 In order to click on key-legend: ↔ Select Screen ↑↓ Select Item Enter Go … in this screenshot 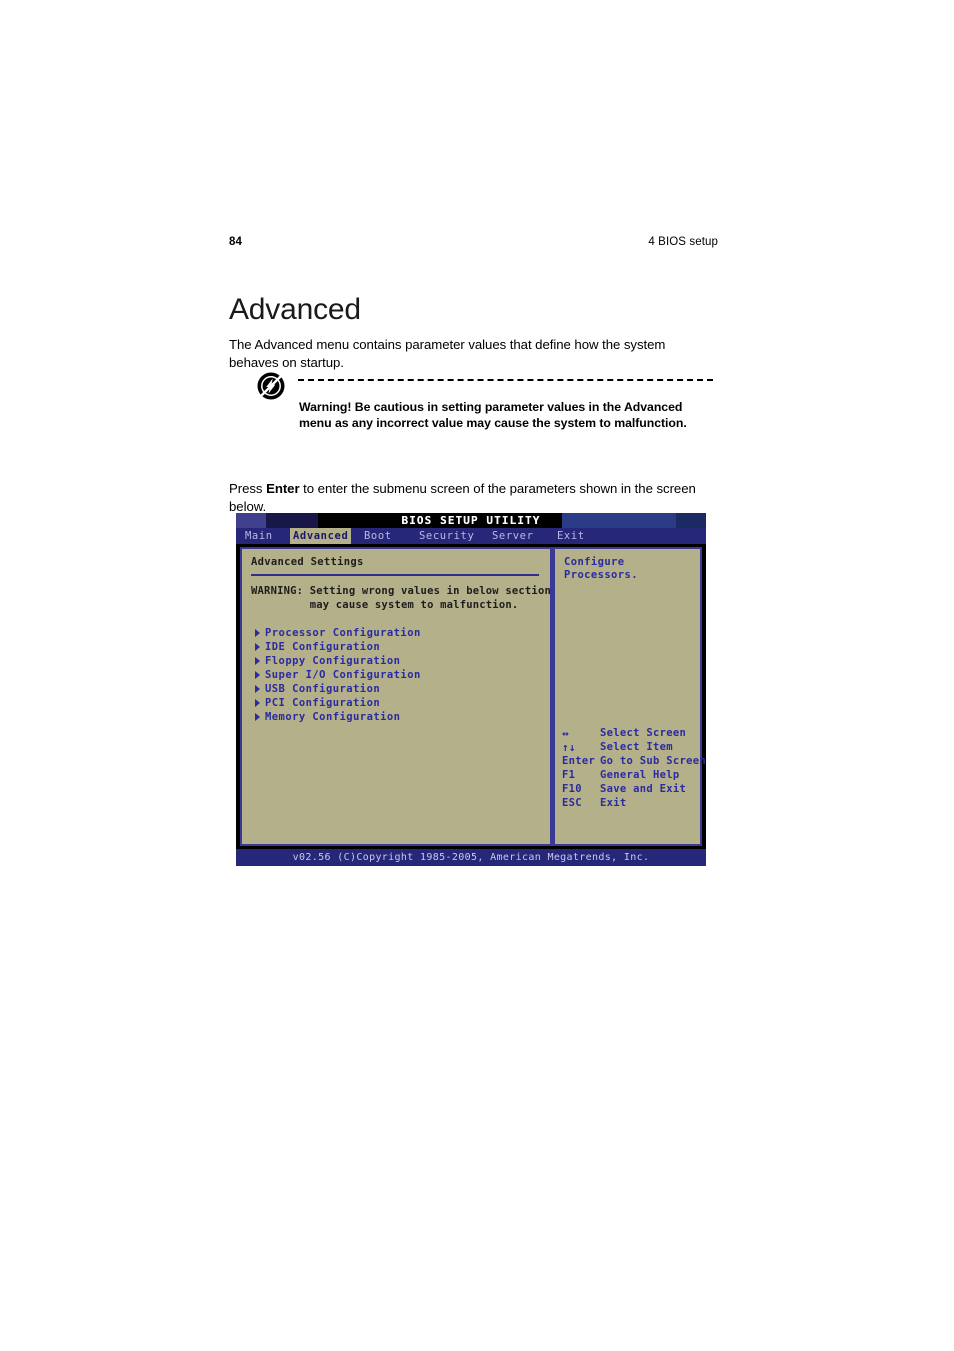, I will do `click(634, 768)`.